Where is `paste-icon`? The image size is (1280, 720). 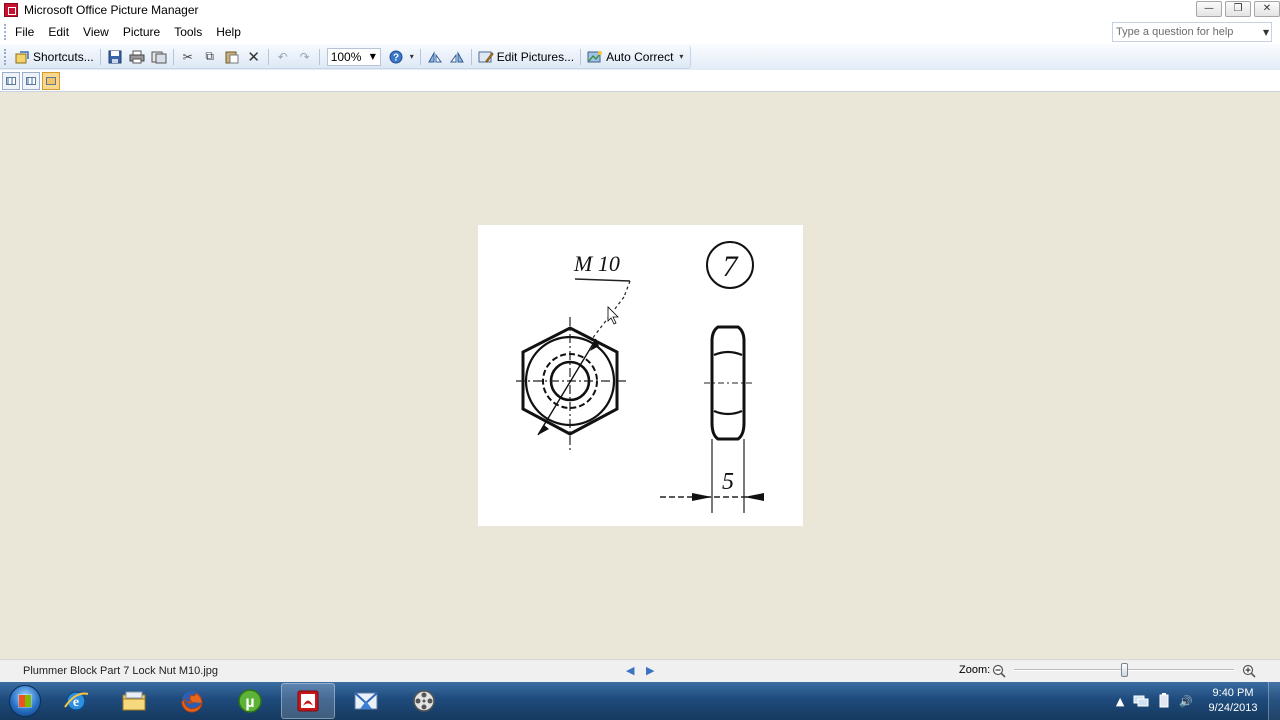
paste-icon is located at coordinates (232, 57).